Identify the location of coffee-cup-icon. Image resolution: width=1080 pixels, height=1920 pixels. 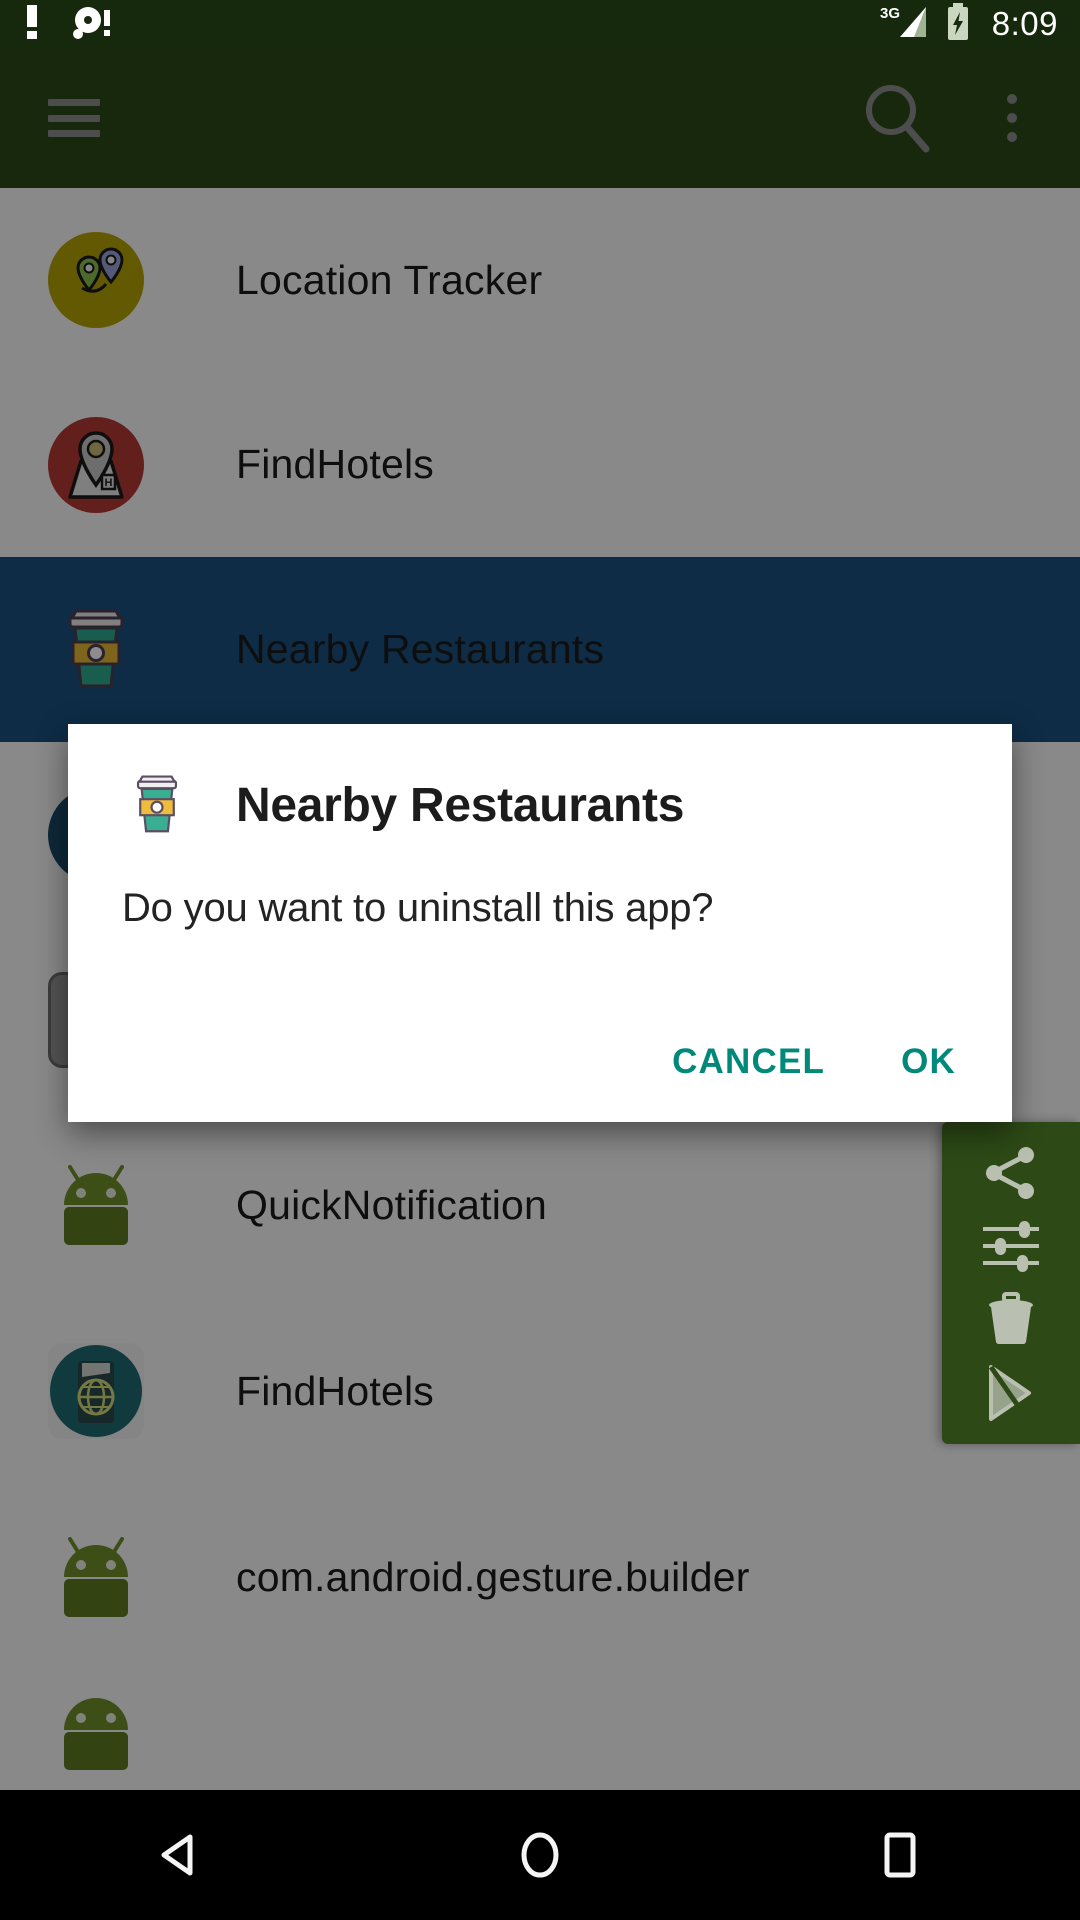
(157, 805).